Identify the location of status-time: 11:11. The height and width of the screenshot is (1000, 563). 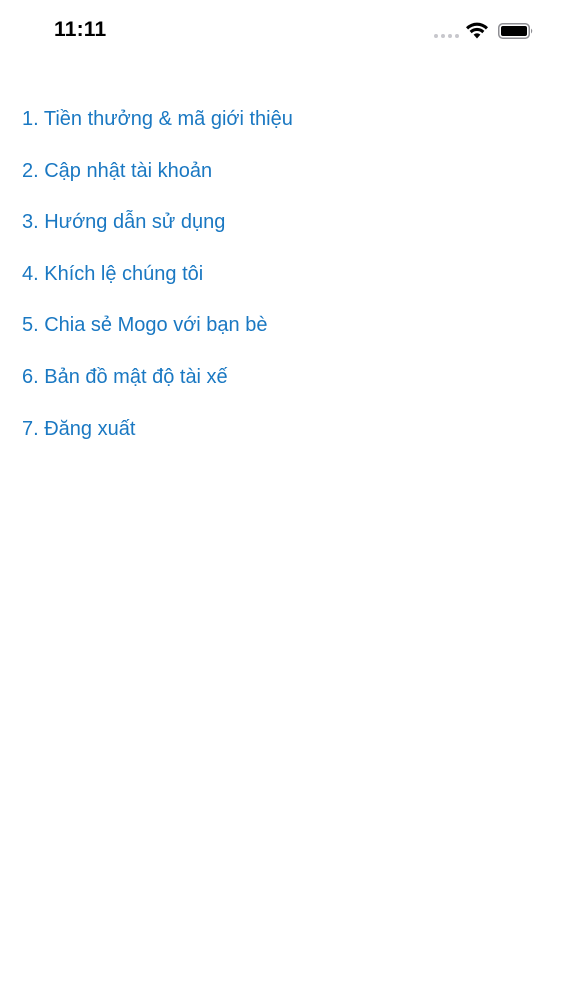
(80, 29).